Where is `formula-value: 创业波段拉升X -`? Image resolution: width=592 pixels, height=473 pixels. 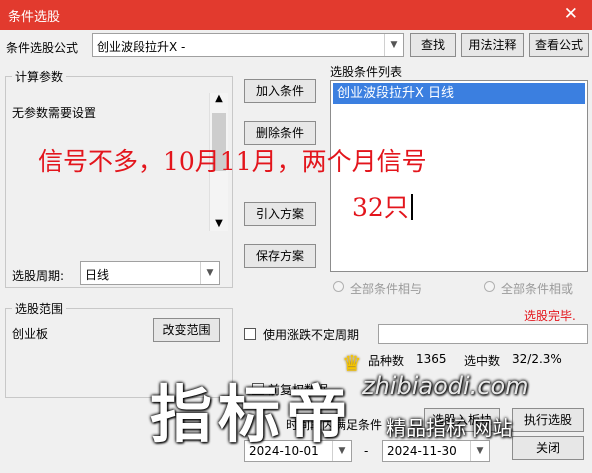
formula-value: 创业波段拉升X - is located at coordinates (141, 47).